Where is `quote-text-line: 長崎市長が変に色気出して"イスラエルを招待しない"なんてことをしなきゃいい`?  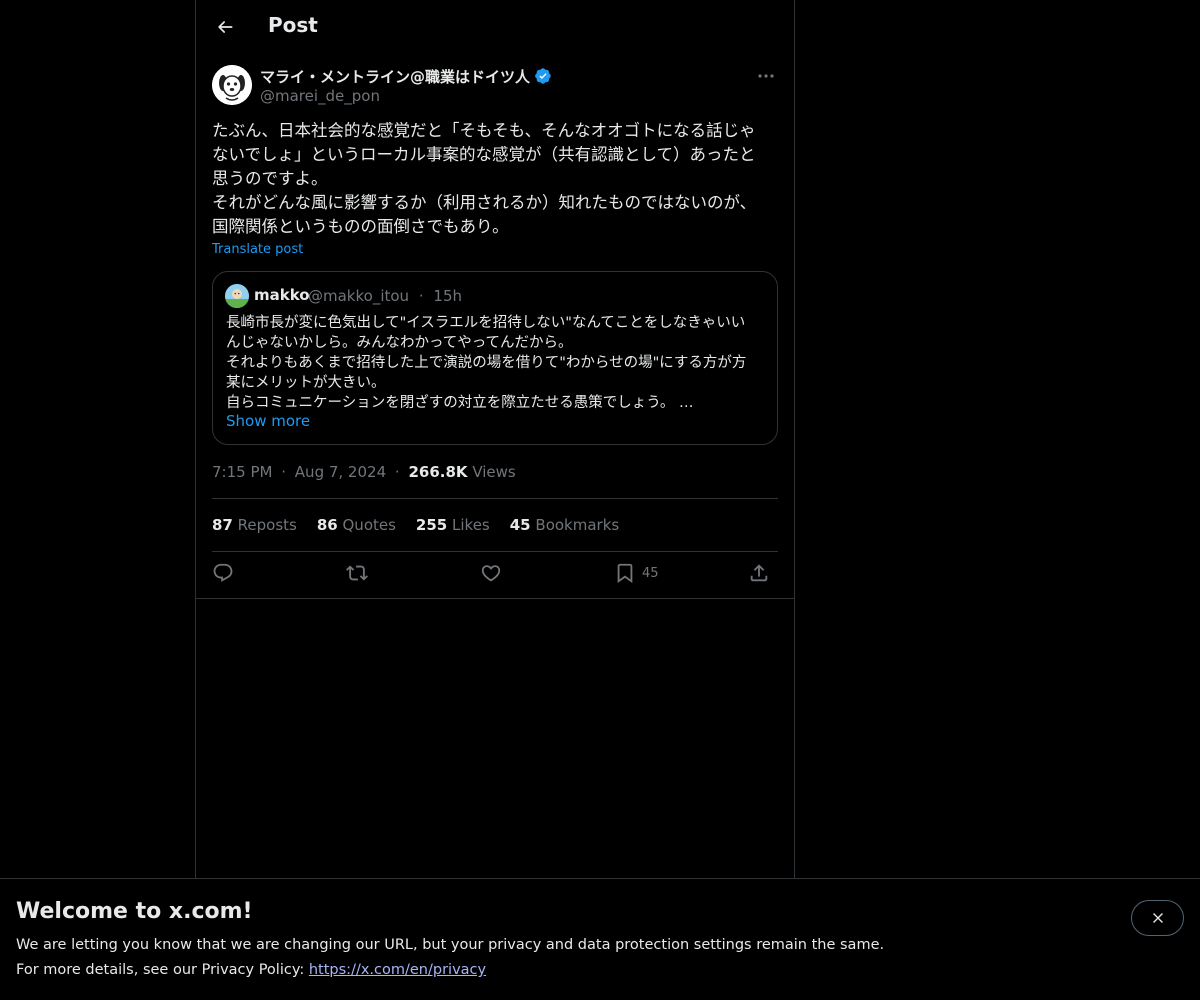 quote-text-line: 長崎市長が変に色気出して"イスラエルを招待しない"なんてことをしなきゃいい is located at coordinates (486, 323).